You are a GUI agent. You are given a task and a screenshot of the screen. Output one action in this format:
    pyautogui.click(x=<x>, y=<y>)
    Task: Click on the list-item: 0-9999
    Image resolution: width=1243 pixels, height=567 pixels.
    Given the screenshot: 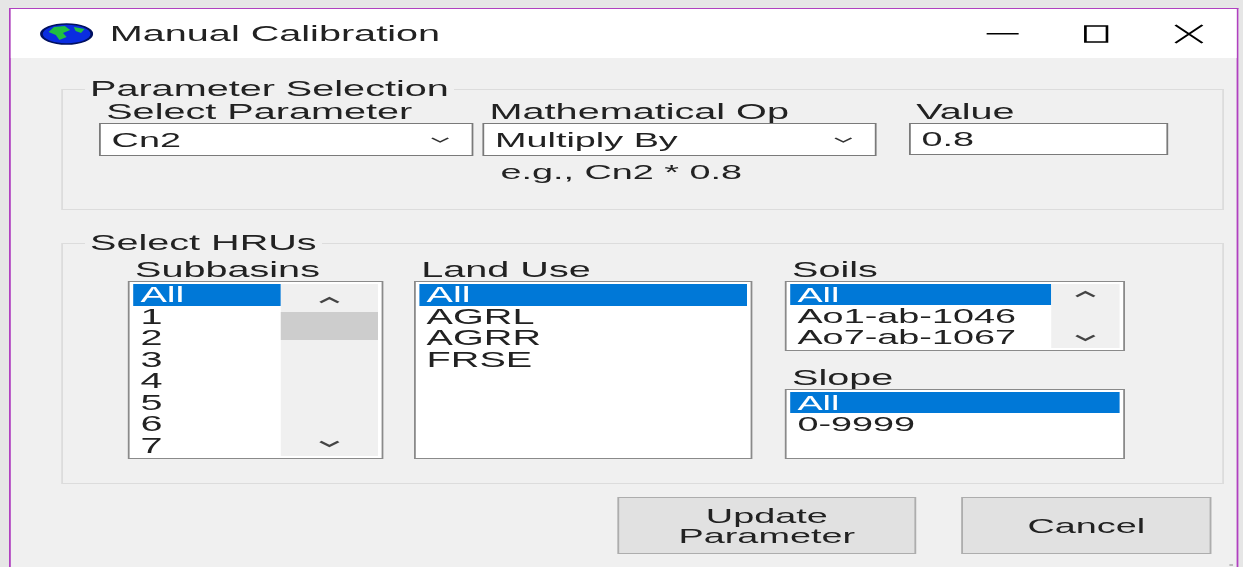 What is the action you would take?
    pyautogui.click(x=955, y=423)
    